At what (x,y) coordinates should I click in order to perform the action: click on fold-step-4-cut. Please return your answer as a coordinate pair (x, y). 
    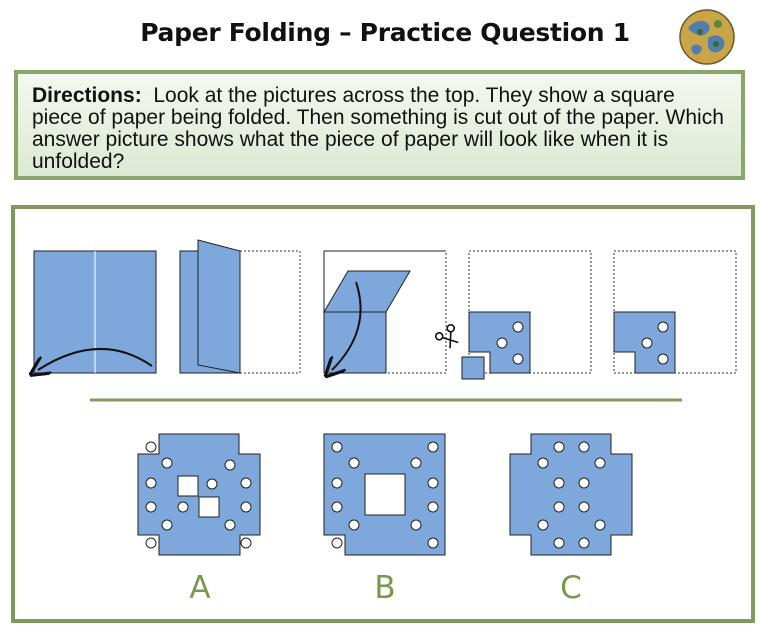
    Looking at the image, I should click on (513, 315).